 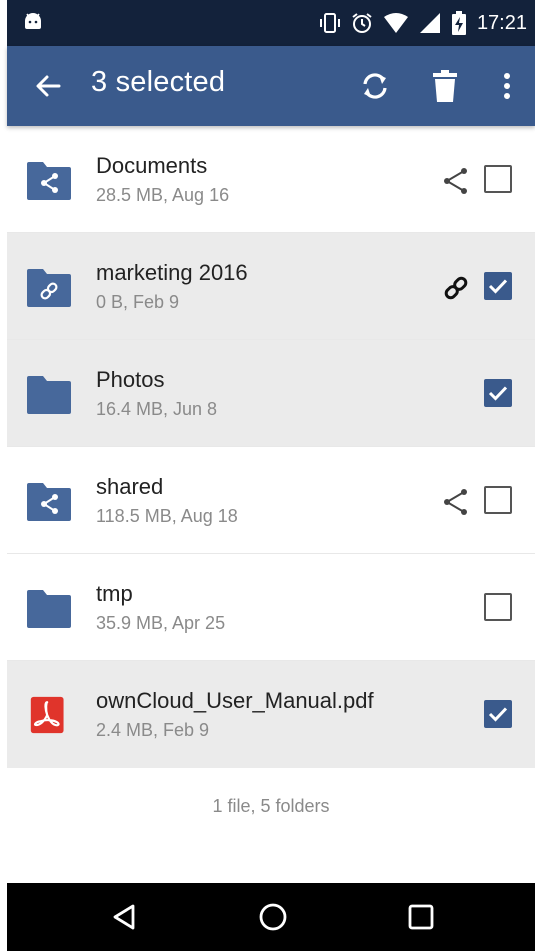 What do you see at coordinates (271, 23) in the screenshot?
I see `status-bar: 17:21` at bounding box center [271, 23].